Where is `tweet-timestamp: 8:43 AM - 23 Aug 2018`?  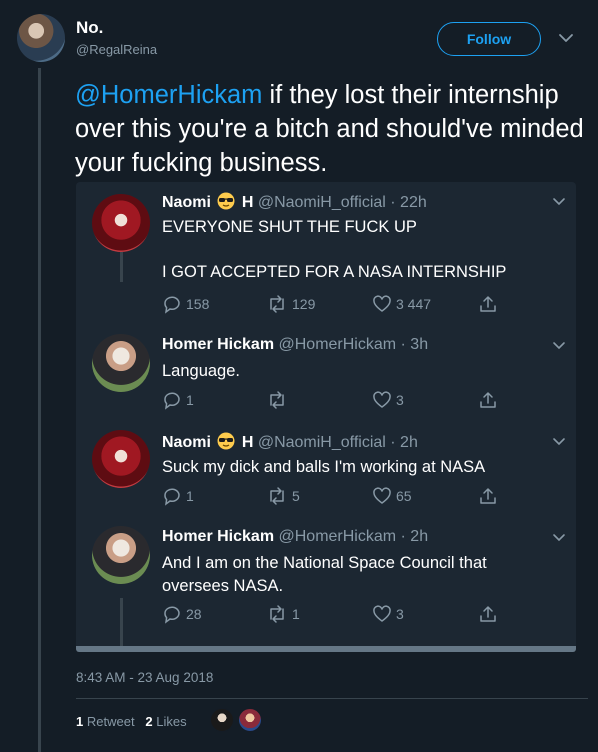 tweet-timestamp: 8:43 AM - 23 Aug 2018 is located at coordinates (144, 677).